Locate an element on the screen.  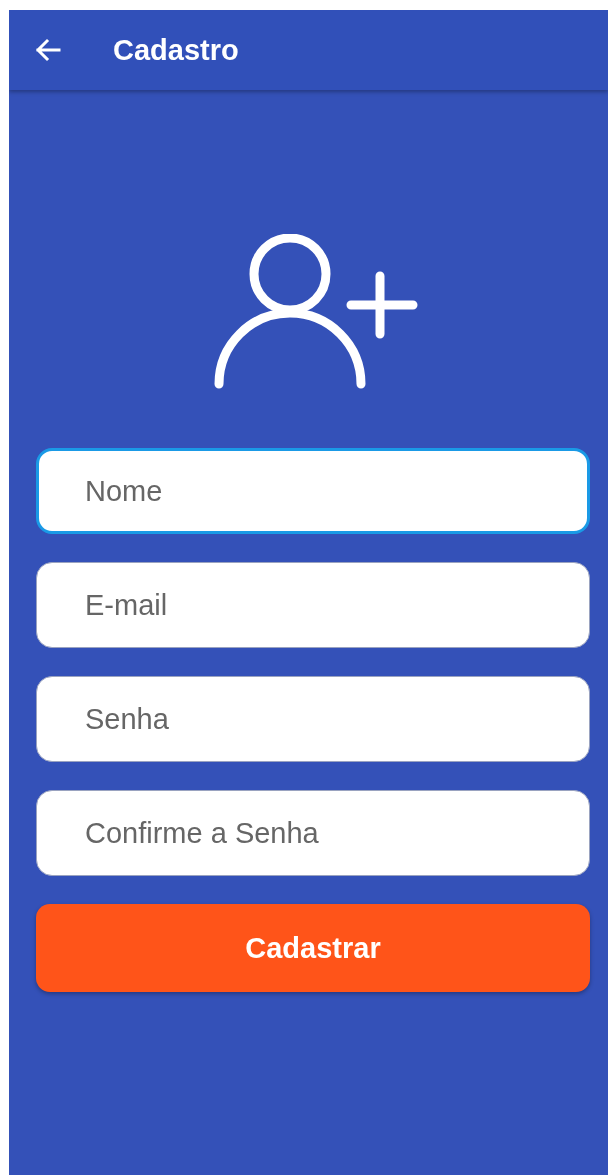
input-field: E-mail is located at coordinates (313, 605).